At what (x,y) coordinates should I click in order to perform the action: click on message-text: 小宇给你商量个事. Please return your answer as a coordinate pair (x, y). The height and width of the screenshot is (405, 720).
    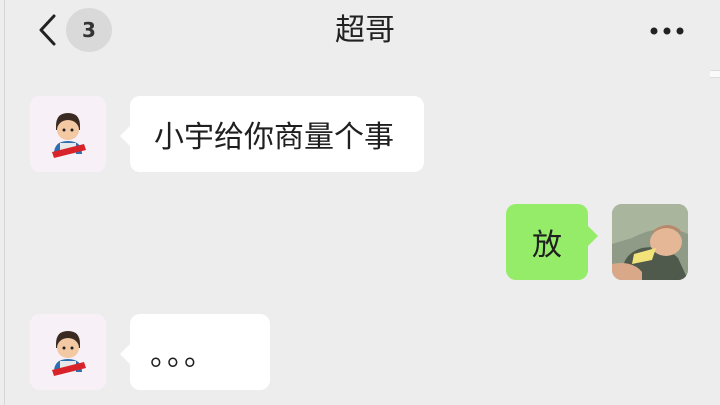
    Looking at the image, I should click on (274, 137).